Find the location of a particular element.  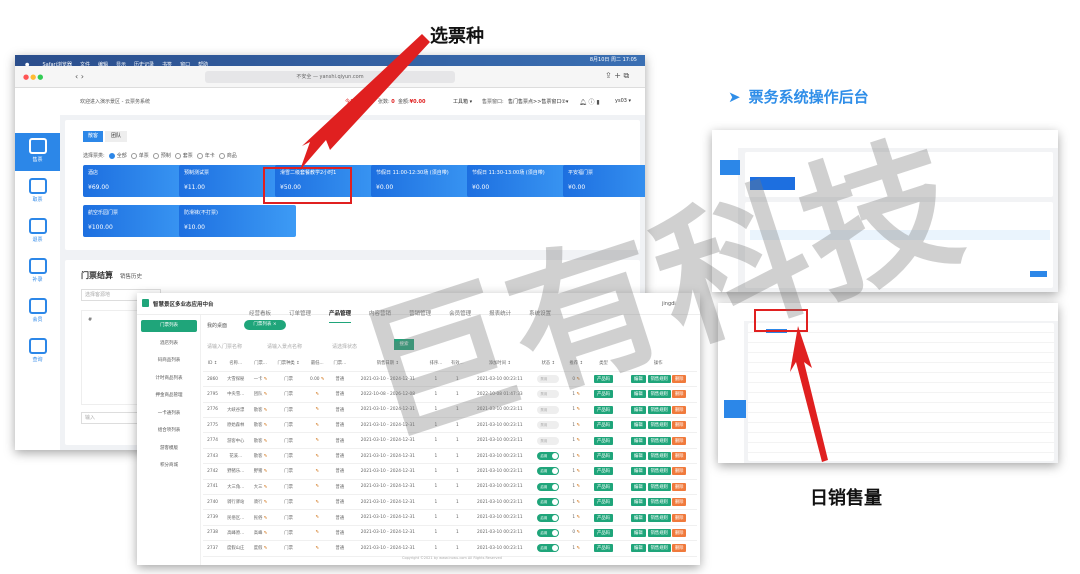

arrow-to-sales is located at coordinates (809, 394).